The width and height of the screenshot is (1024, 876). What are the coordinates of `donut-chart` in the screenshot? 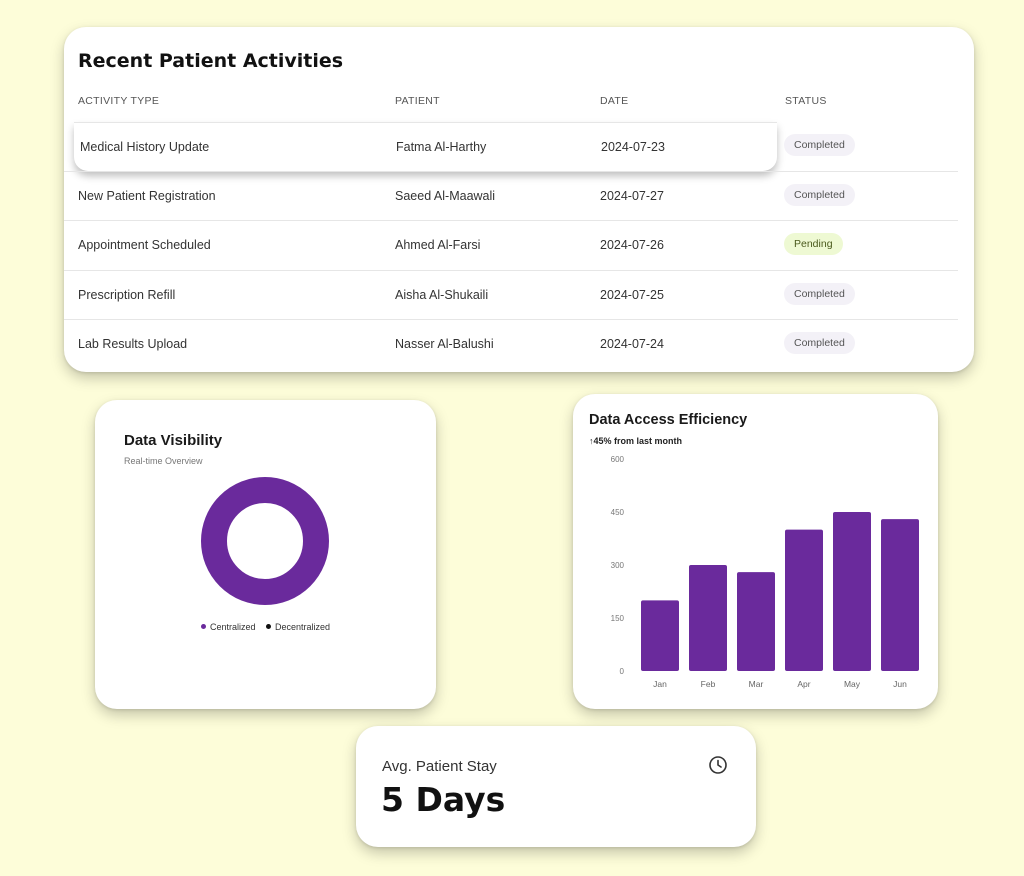 It's located at (265, 541).